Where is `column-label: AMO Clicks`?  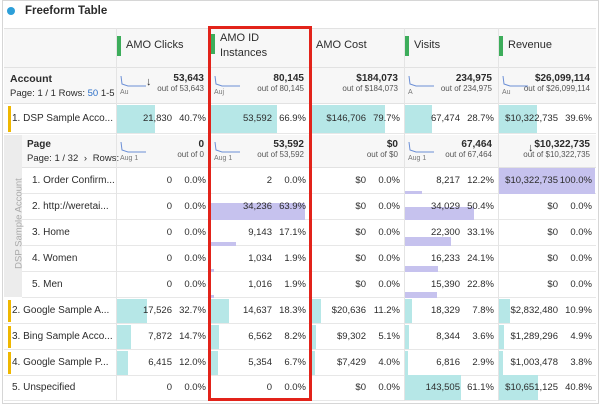
column-label: AMO Clicks is located at coordinates (155, 45).